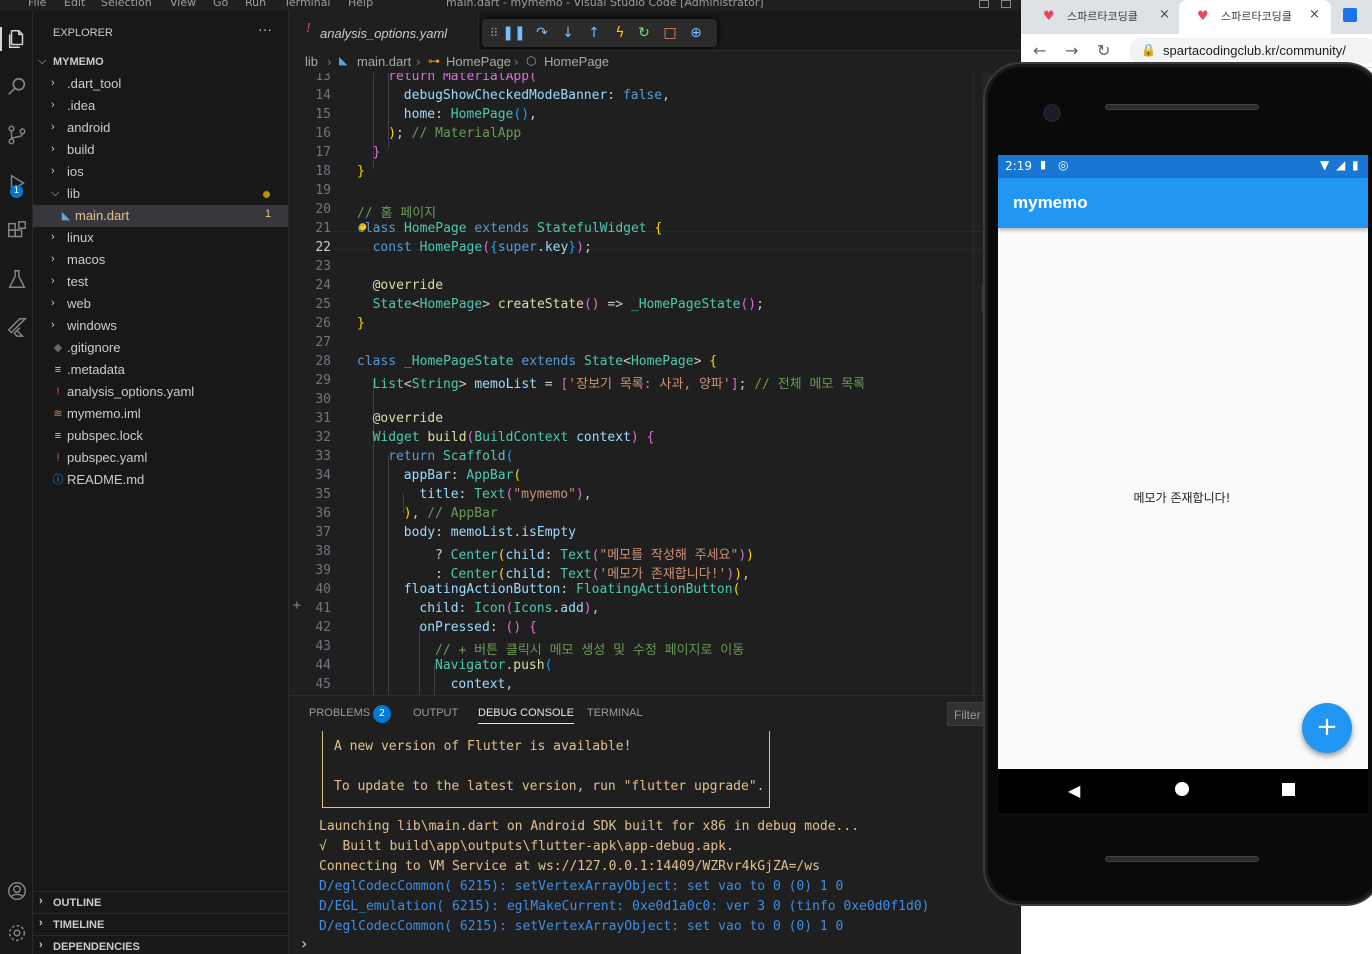  What do you see at coordinates (160, 326) in the screenshot?
I see `explorer-item-windows: › windows` at bounding box center [160, 326].